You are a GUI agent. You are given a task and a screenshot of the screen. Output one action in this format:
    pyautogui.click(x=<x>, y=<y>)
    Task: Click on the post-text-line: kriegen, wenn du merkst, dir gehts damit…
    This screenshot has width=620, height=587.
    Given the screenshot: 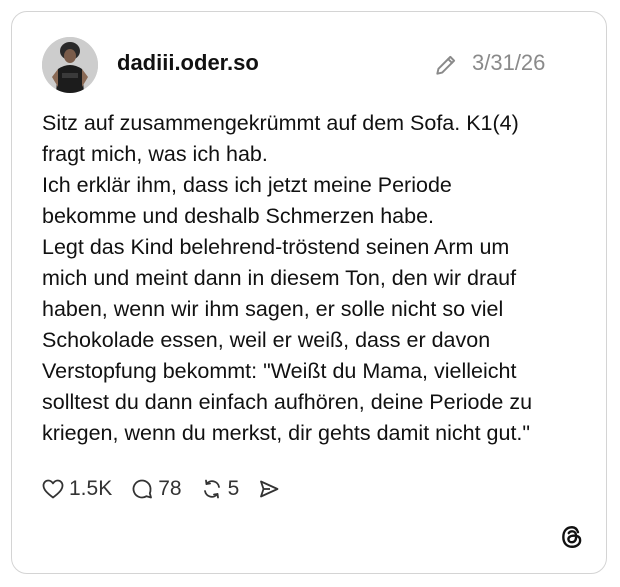 What is the action you would take?
    pyautogui.click(x=286, y=433)
    